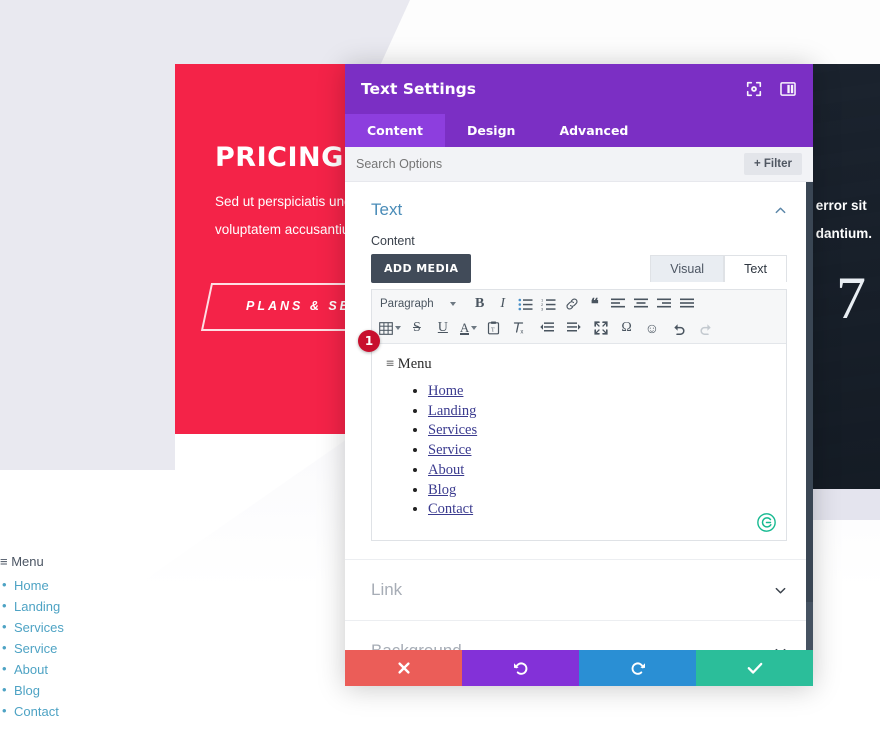  What do you see at coordinates (637, 668) in the screenshot?
I see `redo-button` at bounding box center [637, 668].